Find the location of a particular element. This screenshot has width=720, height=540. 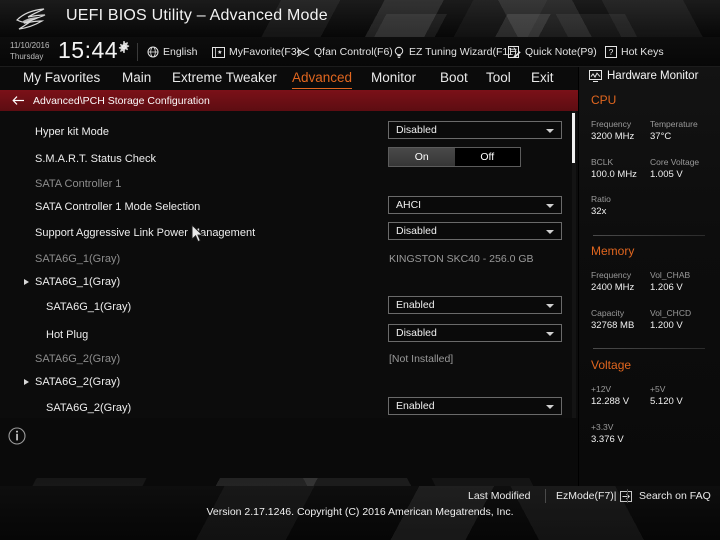

monitor-icon is located at coordinates (595, 76).